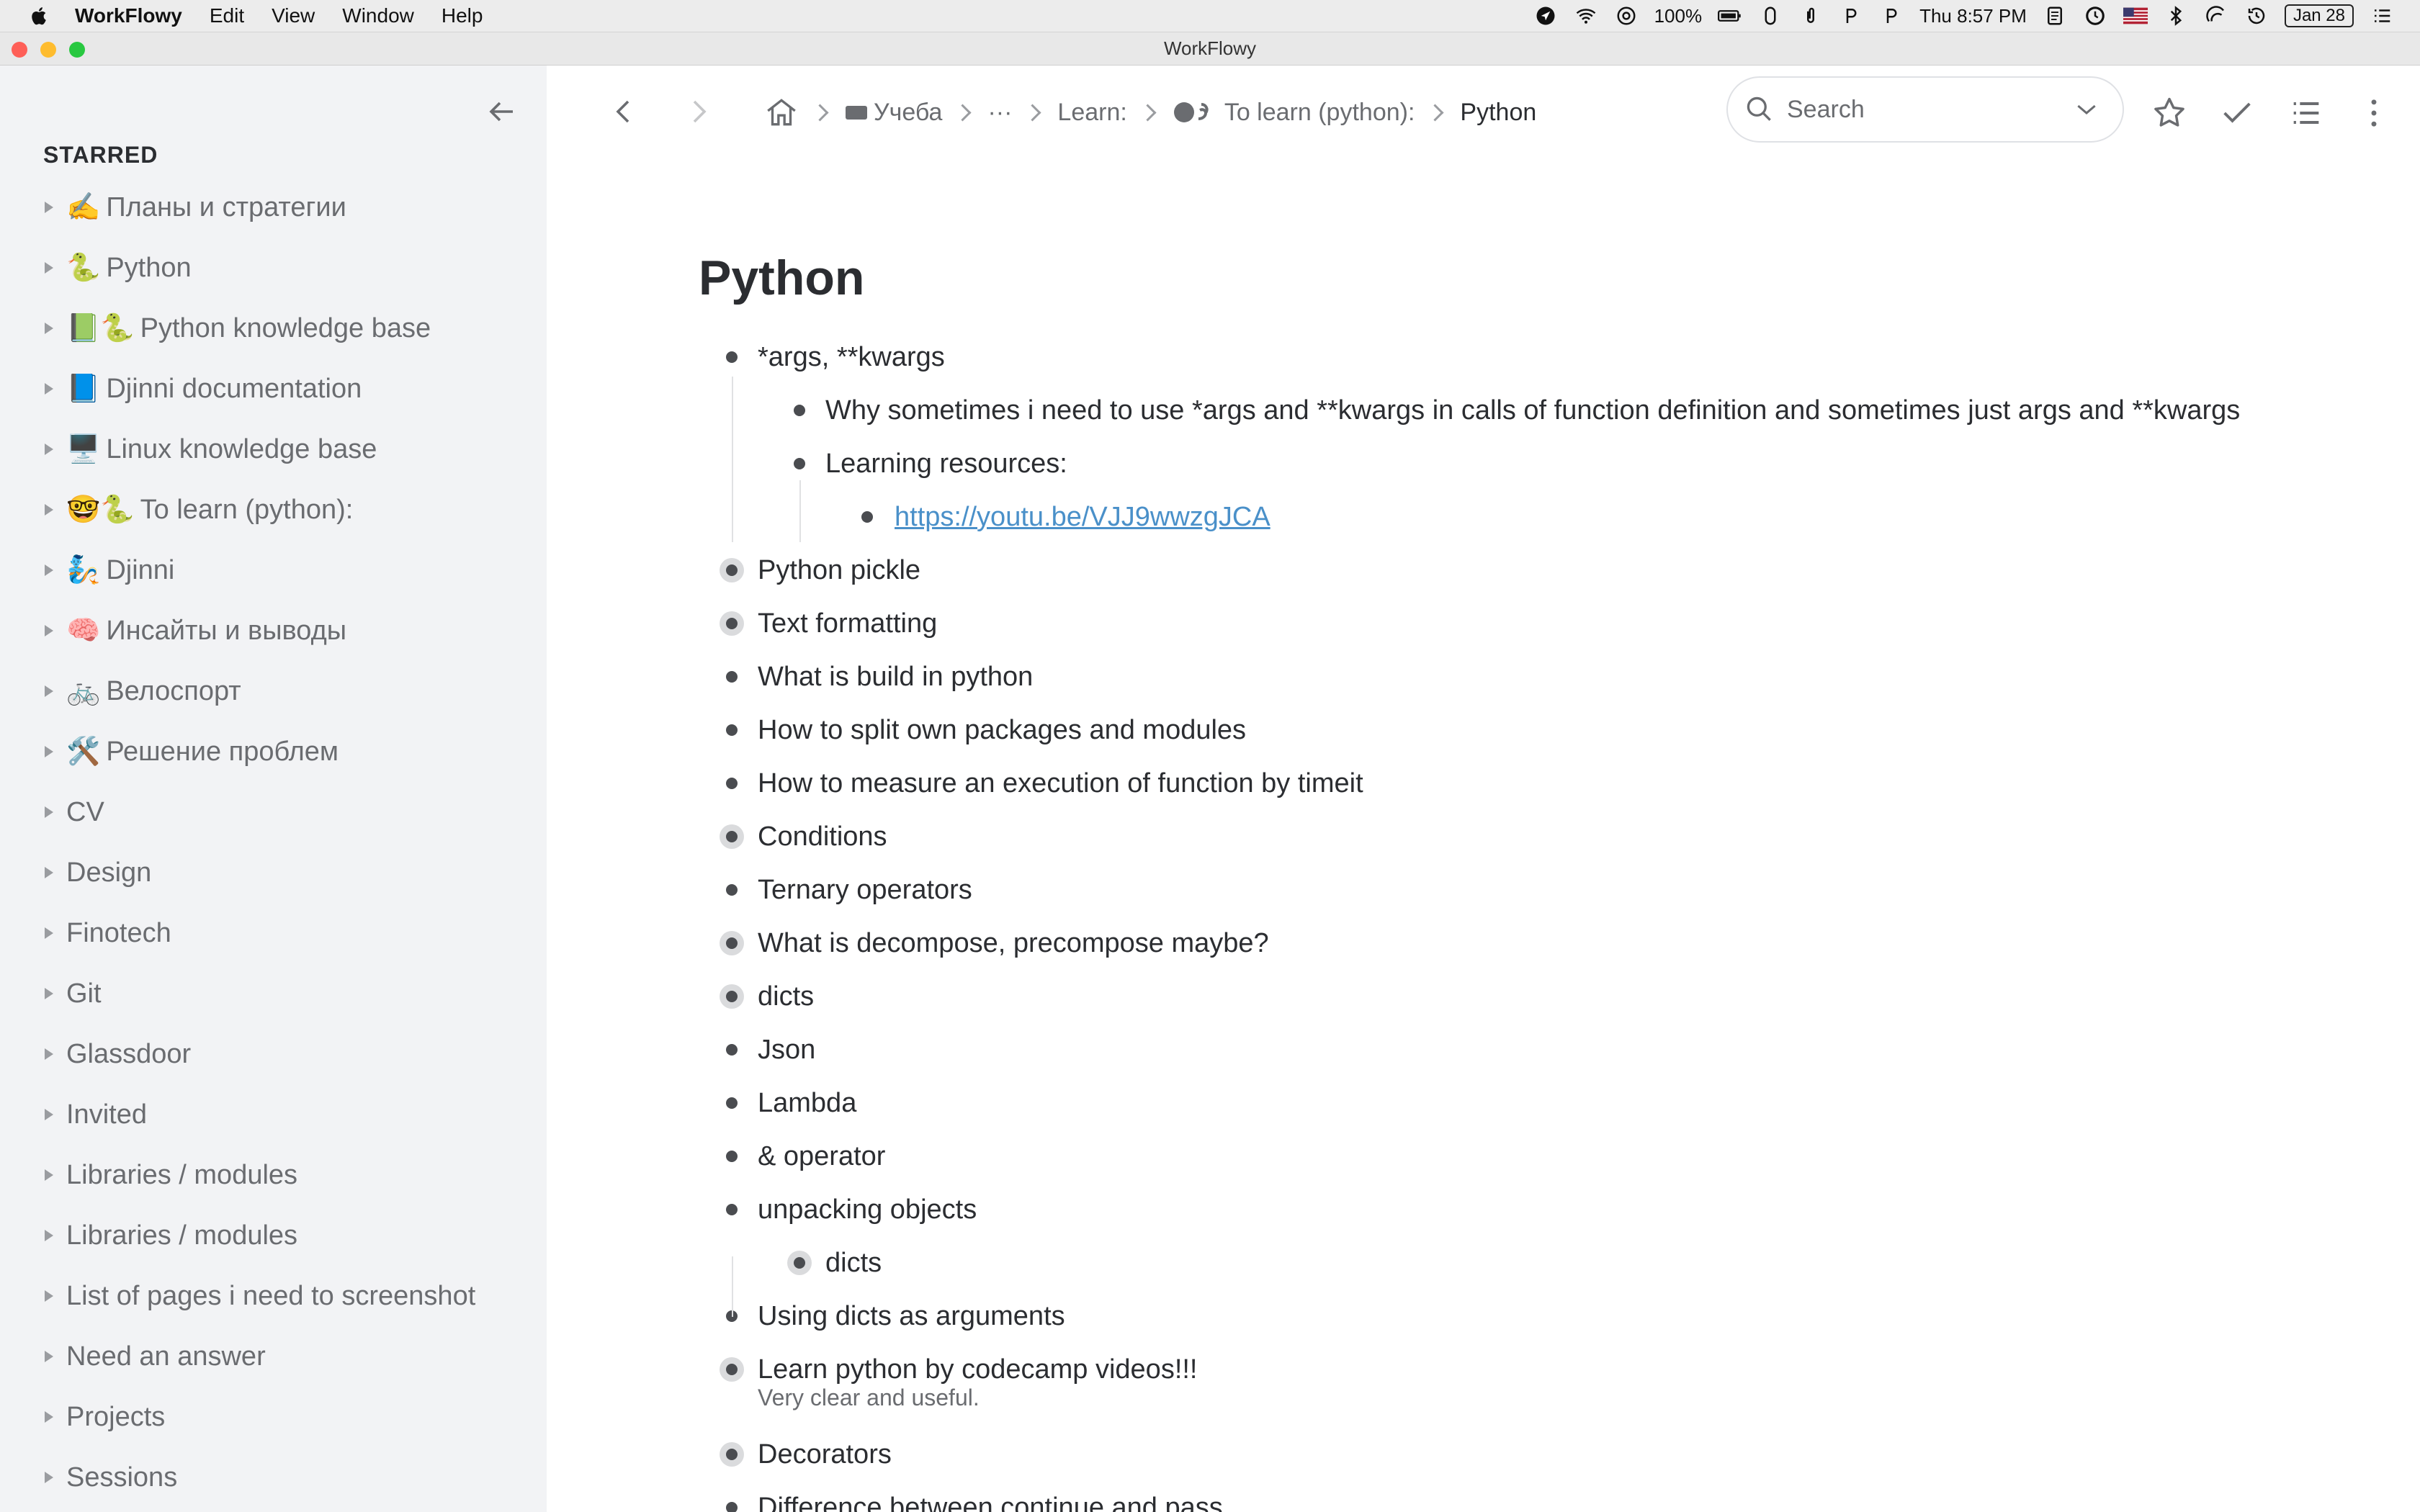 This screenshot has height=1512, width=2420. What do you see at coordinates (1527, 836) in the screenshot?
I see `outline-item: Conditions` at bounding box center [1527, 836].